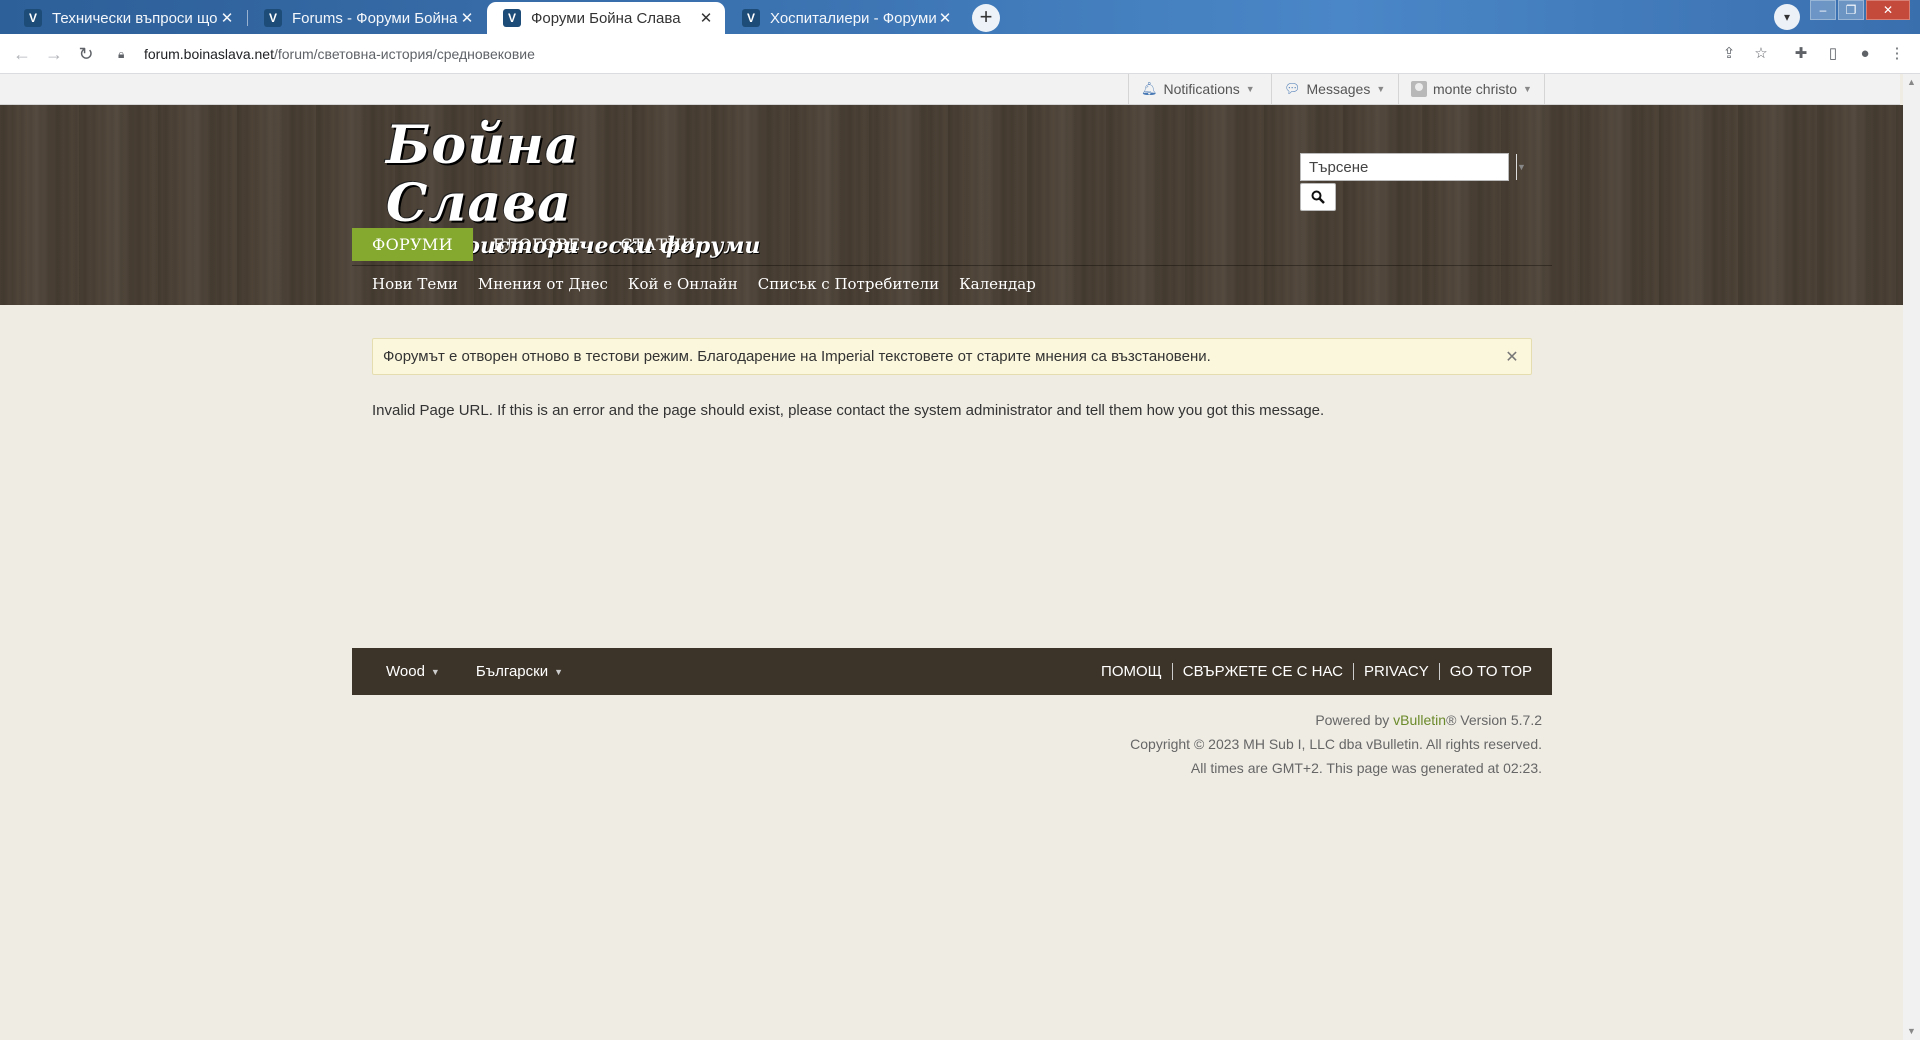 The height and width of the screenshot is (1040, 1920). What do you see at coordinates (1292, 88) in the screenshot?
I see `speech-bubble-icon: 💬︎` at bounding box center [1292, 88].